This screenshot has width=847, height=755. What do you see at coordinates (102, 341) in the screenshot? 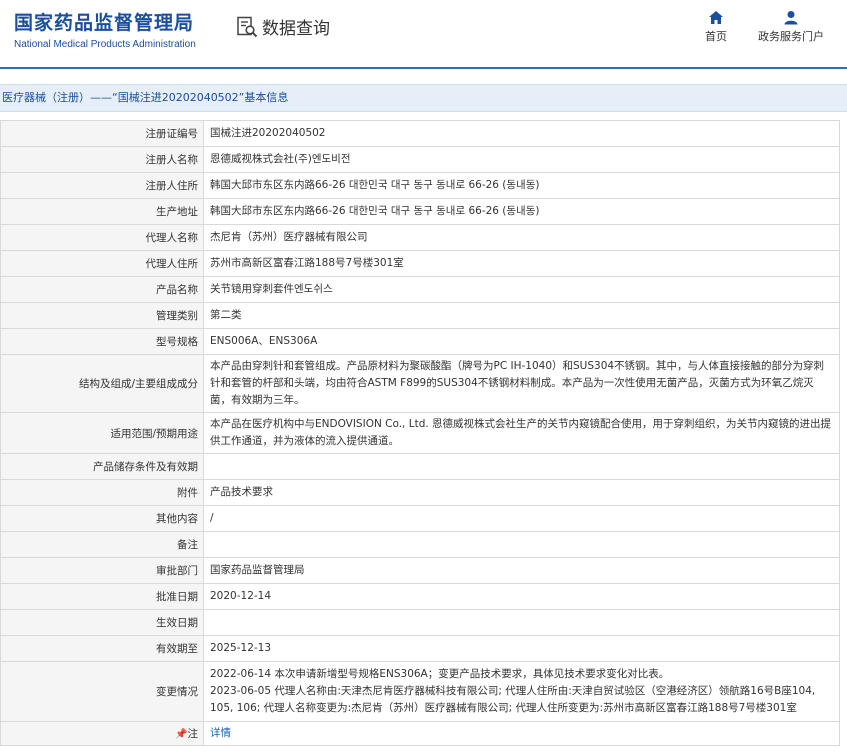
I see `row-label: 型号规格` at bounding box center [102, 341].